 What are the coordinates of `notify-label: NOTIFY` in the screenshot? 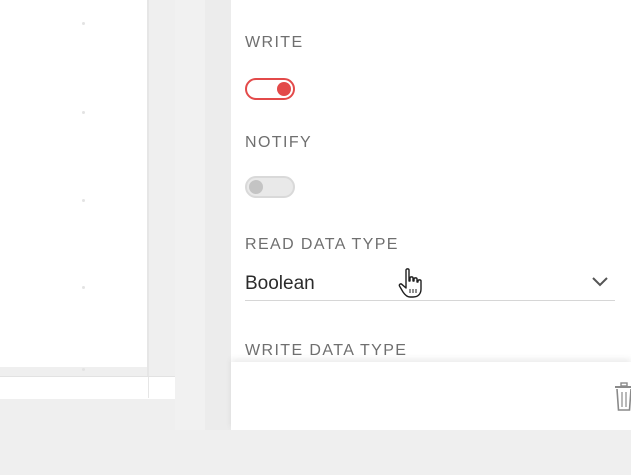 It's located at (279, 142).